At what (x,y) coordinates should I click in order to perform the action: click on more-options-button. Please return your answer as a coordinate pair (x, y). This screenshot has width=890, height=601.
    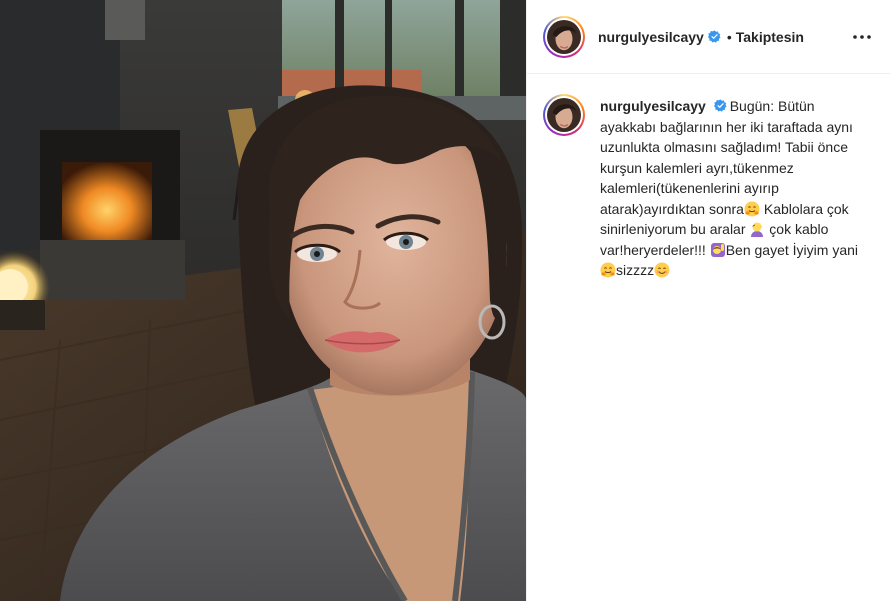
    Looking at the image, I should click on (862, 37).